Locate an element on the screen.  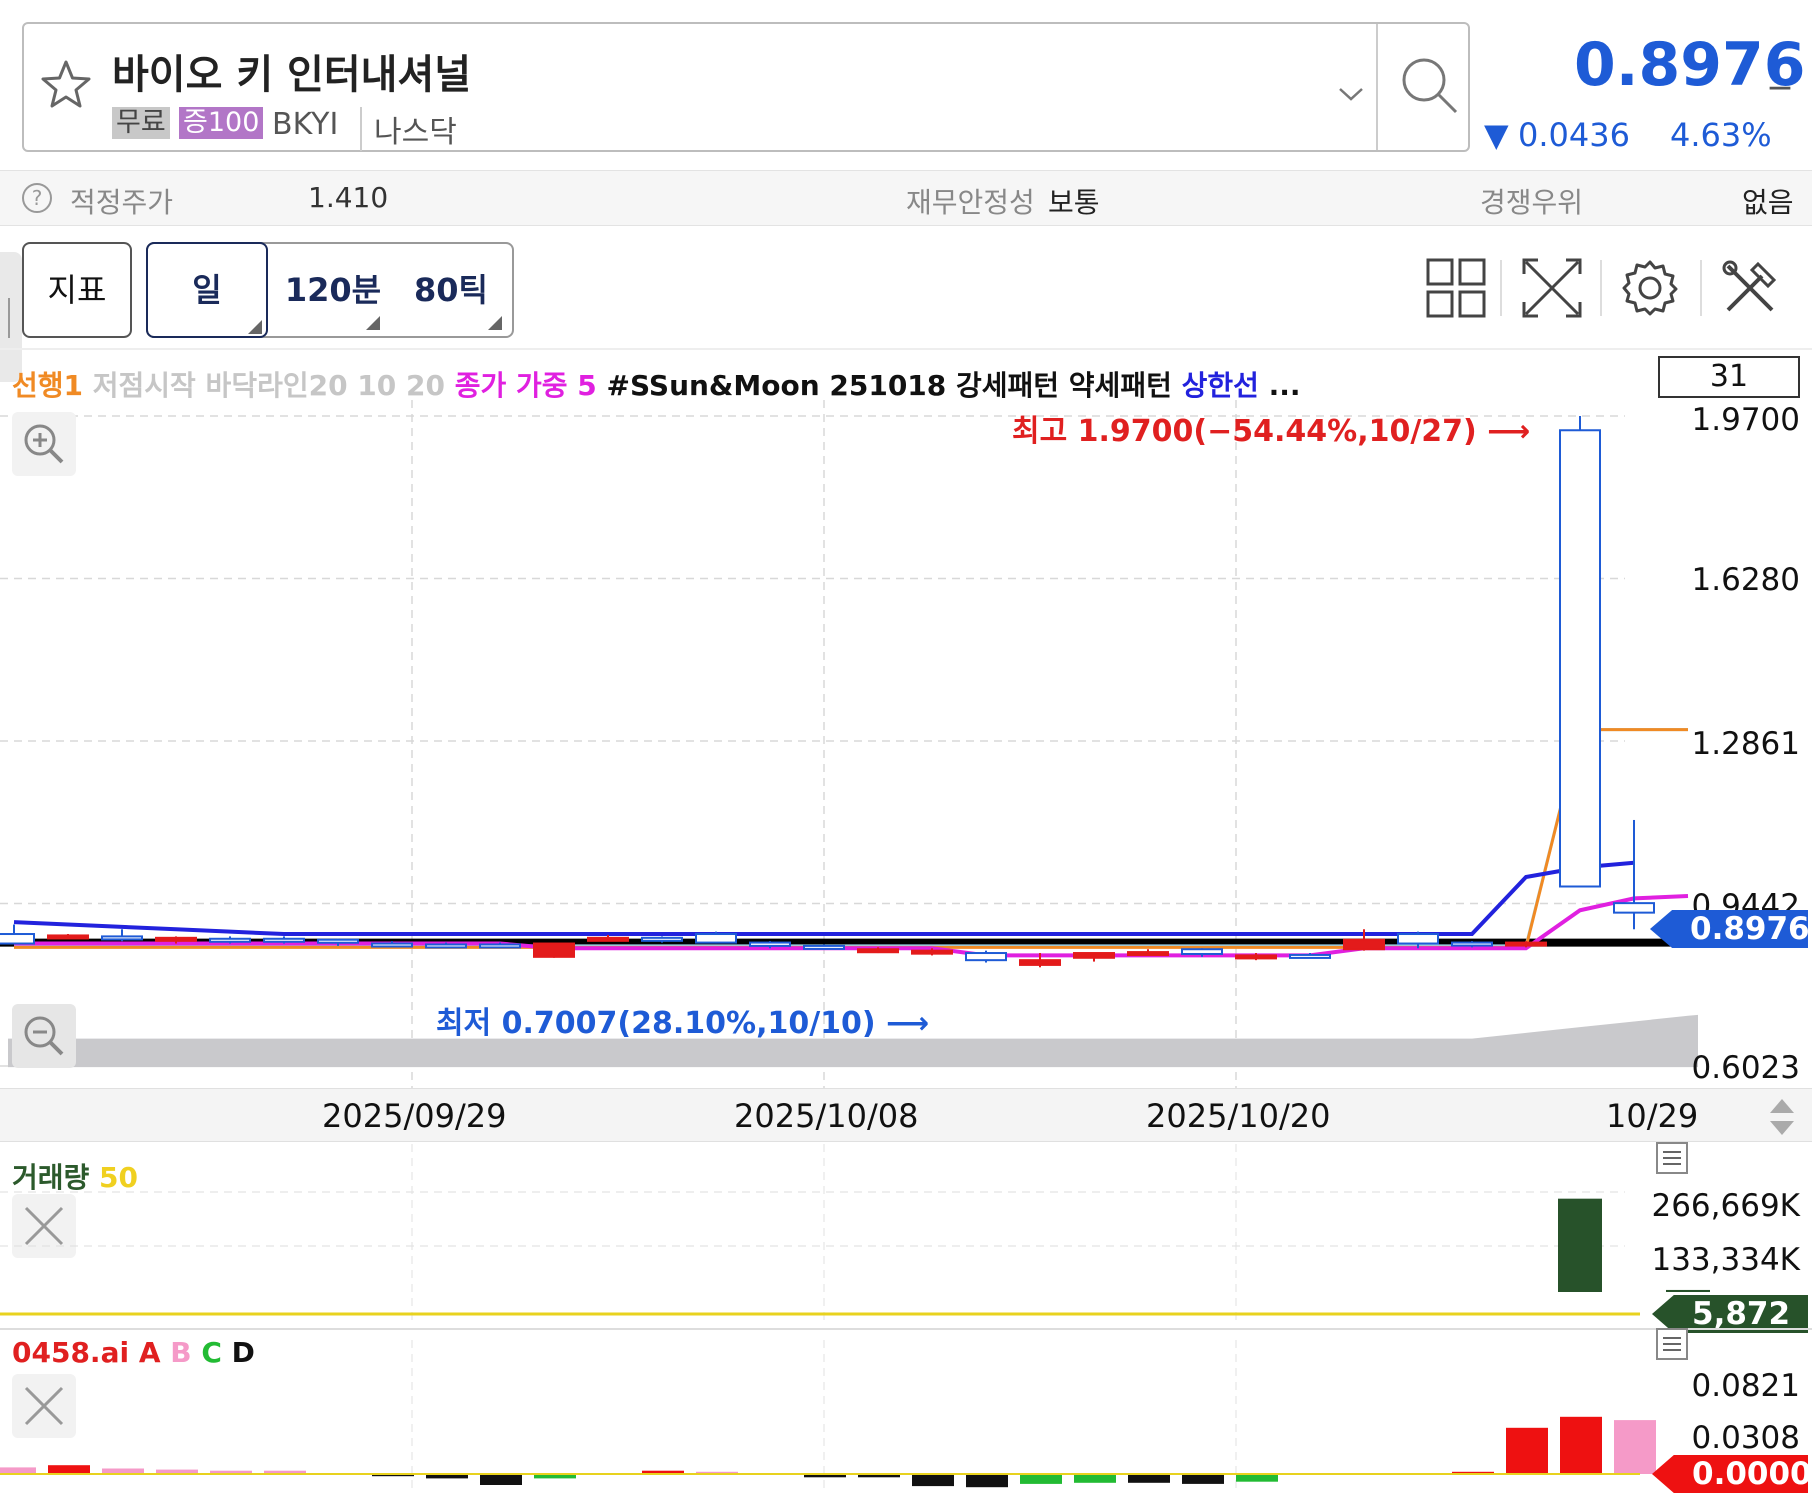
series-line-orange is located at coordinates (851, 838).